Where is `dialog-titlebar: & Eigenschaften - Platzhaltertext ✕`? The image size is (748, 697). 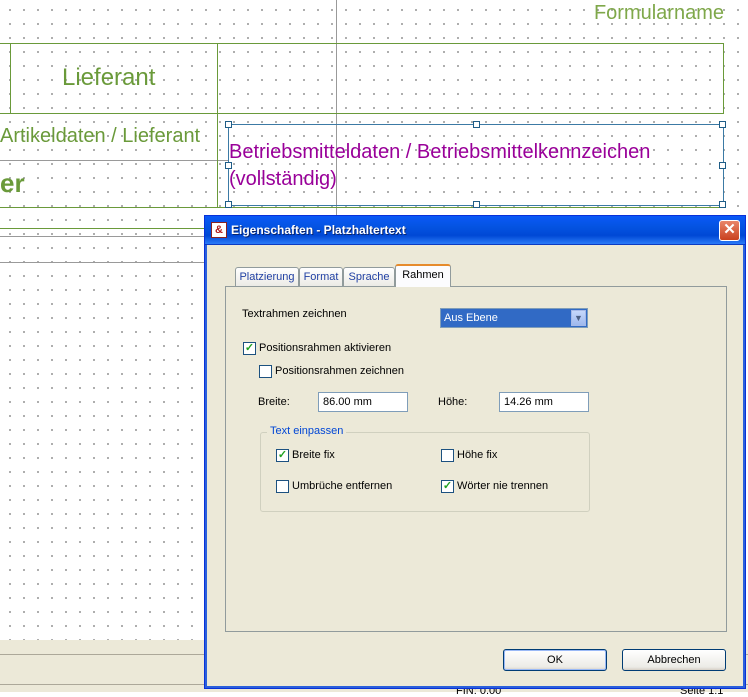
dialog-titlebar: & Eigenschaften - Platzhaltertext ✕ is located at coordinates (475, 230).